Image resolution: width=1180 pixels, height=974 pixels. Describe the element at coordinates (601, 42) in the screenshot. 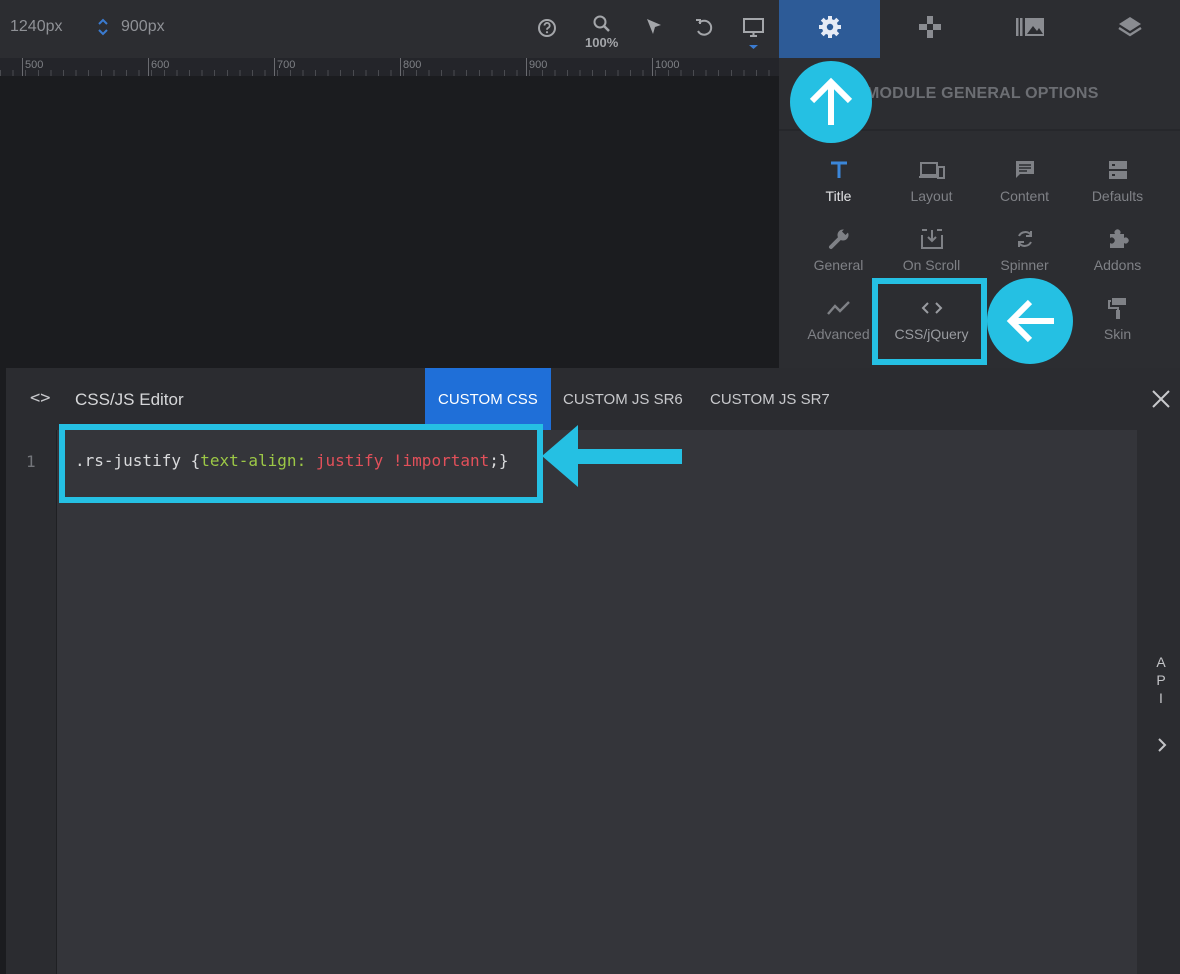

I see `zoom-level: 100%` at that location.